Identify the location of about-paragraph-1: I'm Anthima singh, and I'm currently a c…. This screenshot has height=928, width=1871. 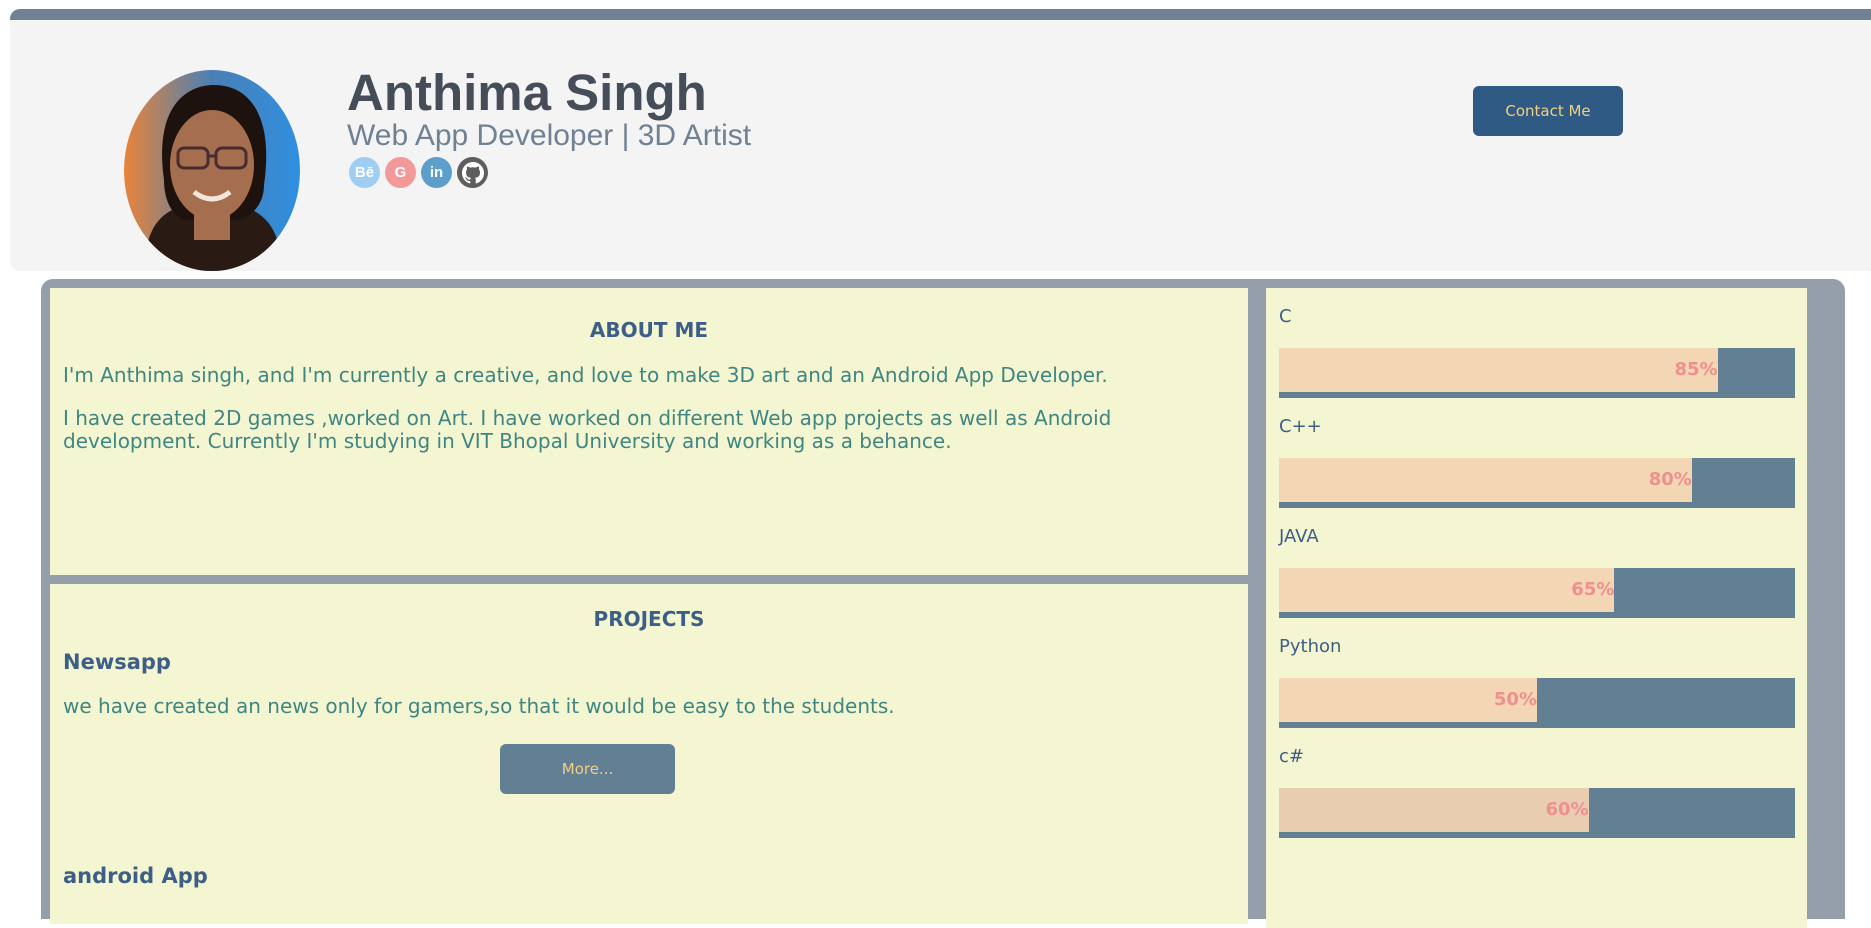
(585, 375).